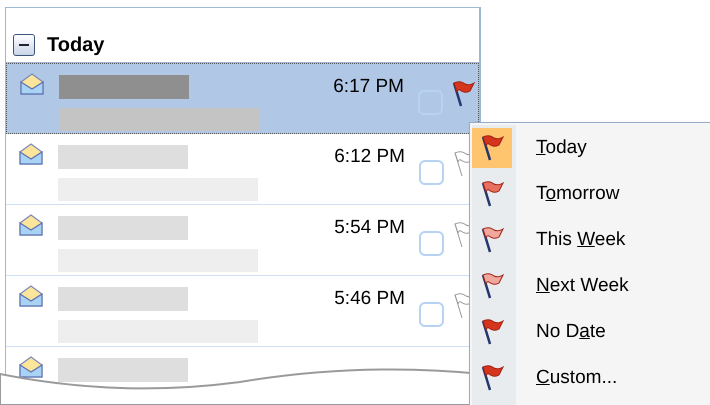 The image size is (710, 405). What do you see at coordinates (368, 88) in the screenshot?
I see `received-time: 6:17 PM` at bounding box center [368, 88].